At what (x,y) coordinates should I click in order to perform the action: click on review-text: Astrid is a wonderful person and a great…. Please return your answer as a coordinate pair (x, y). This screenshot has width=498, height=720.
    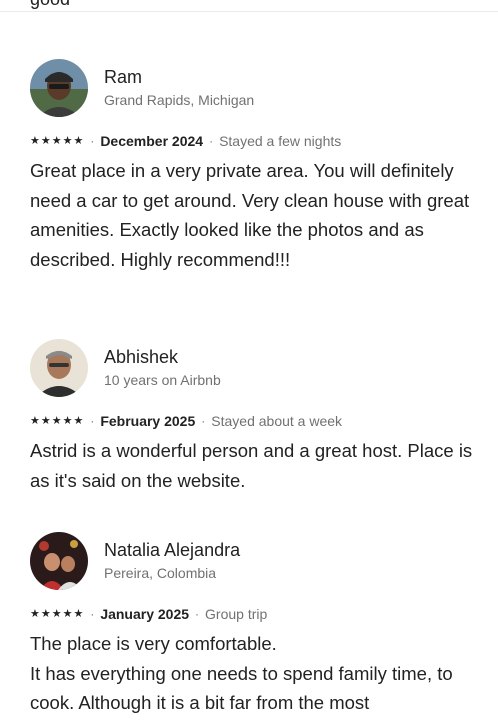
    Looking at the image, I should click on (252, 465).